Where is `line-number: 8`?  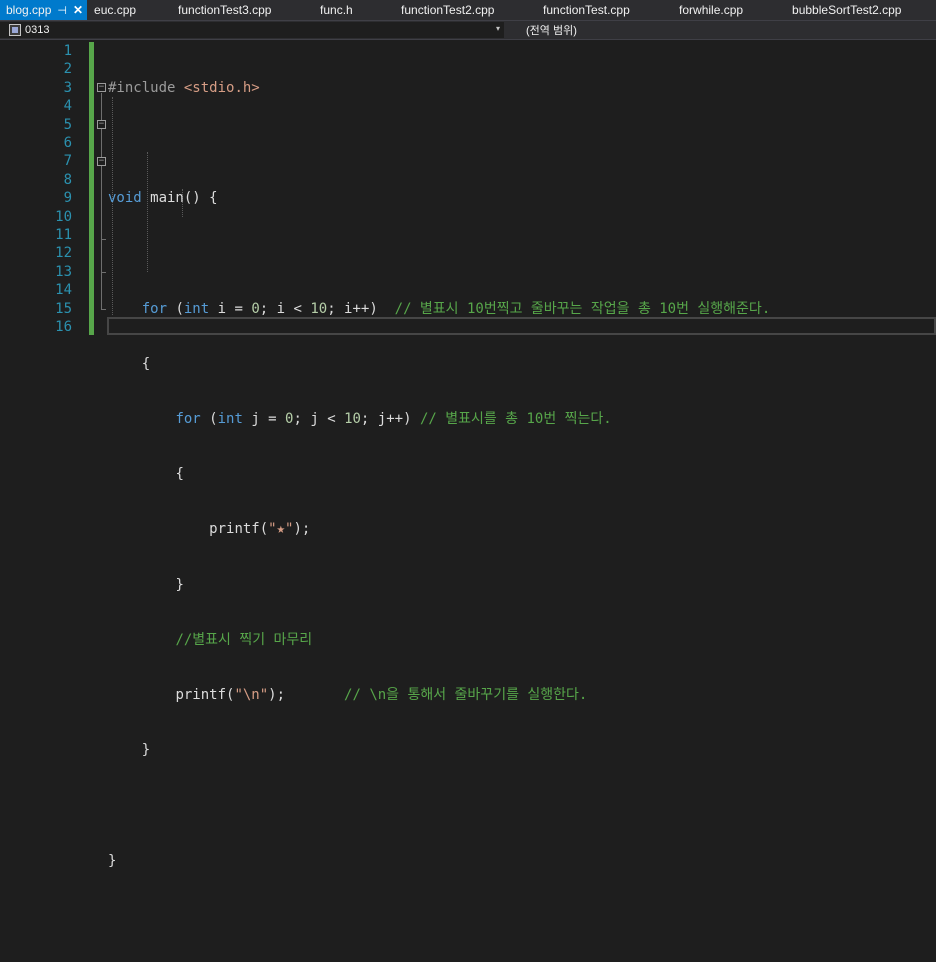
line-number: 8 is located at coordinates (67, 179).